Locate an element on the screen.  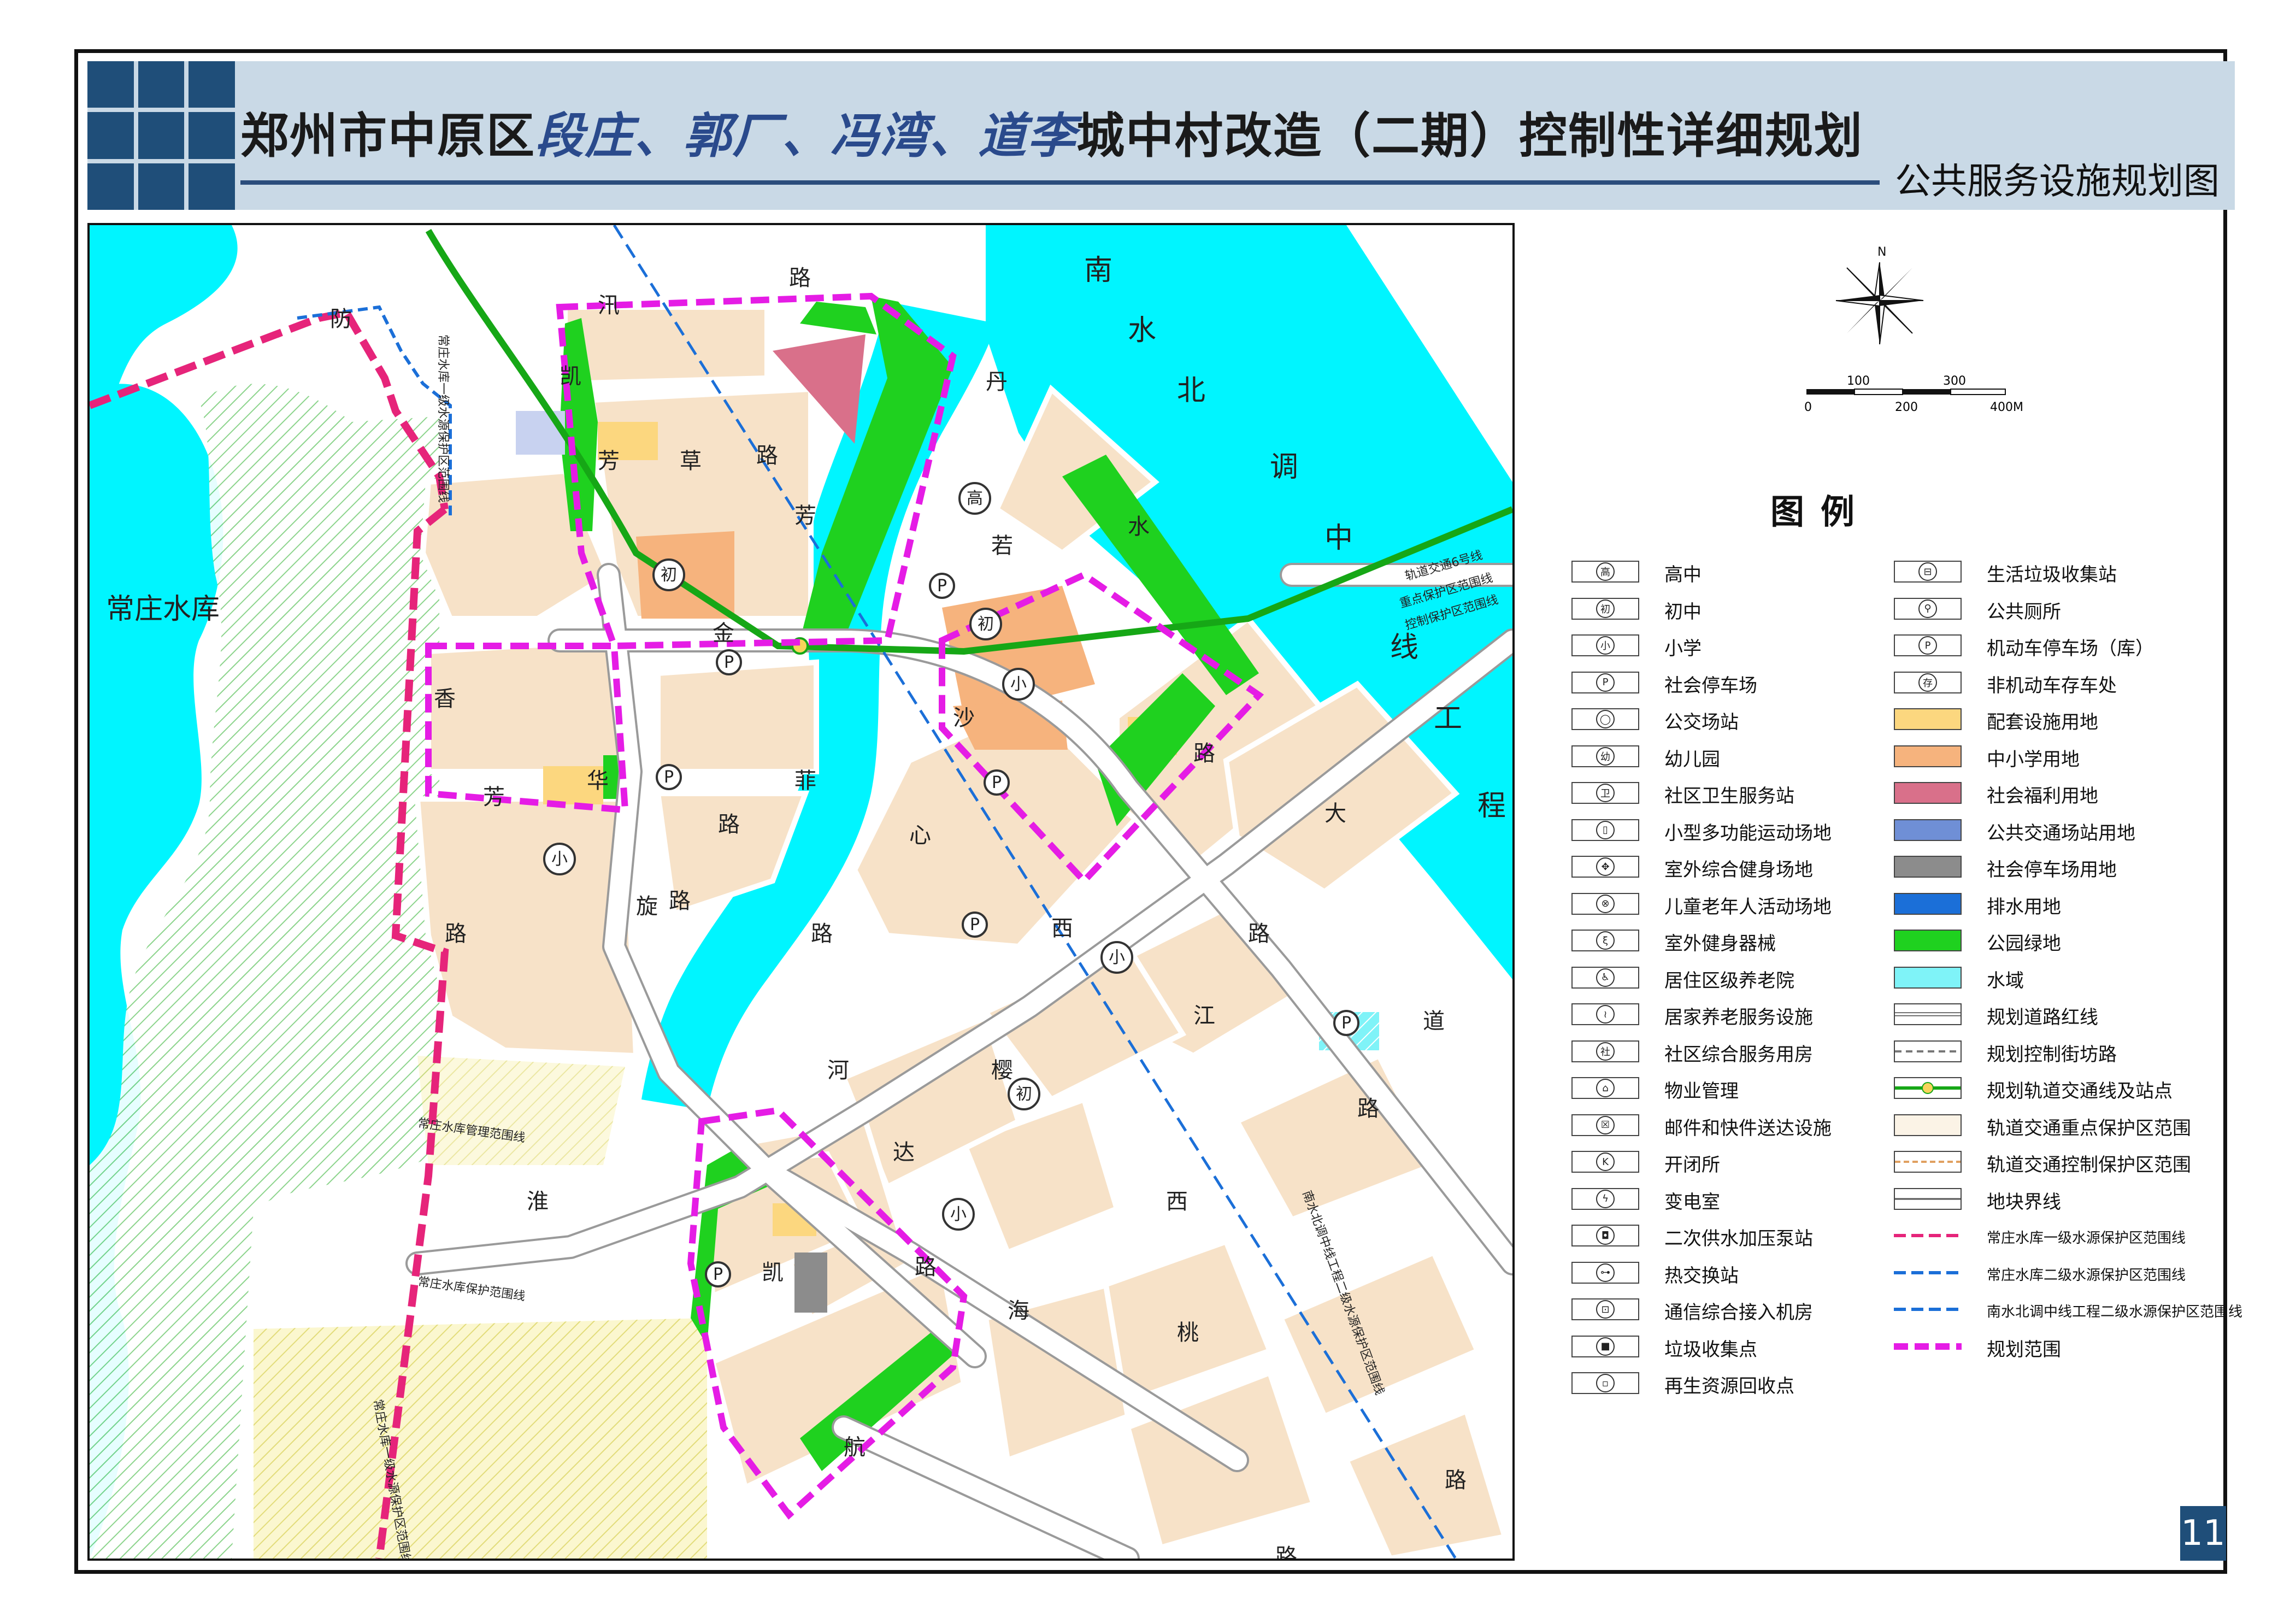
canal-char-2: 北 is located at coordinates (1191, 390).